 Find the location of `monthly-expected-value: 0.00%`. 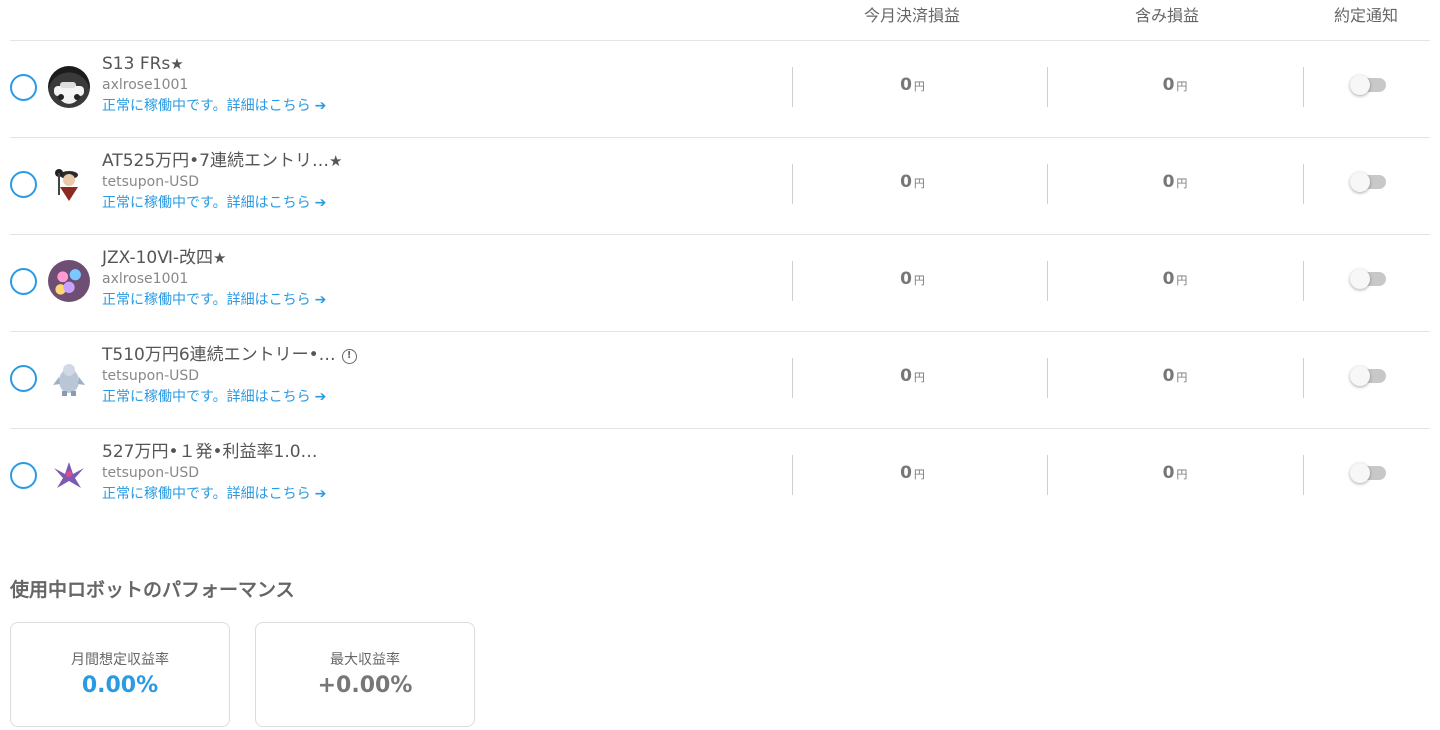

monthly-expected-value: 0.00% is located at coordinates (120, 685).